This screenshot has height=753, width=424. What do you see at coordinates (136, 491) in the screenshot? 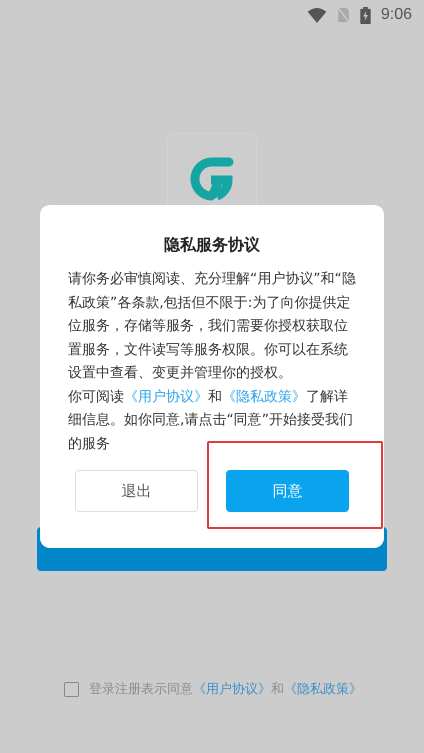
I see `exit-button: 退出` at bounding box center [136, 491].